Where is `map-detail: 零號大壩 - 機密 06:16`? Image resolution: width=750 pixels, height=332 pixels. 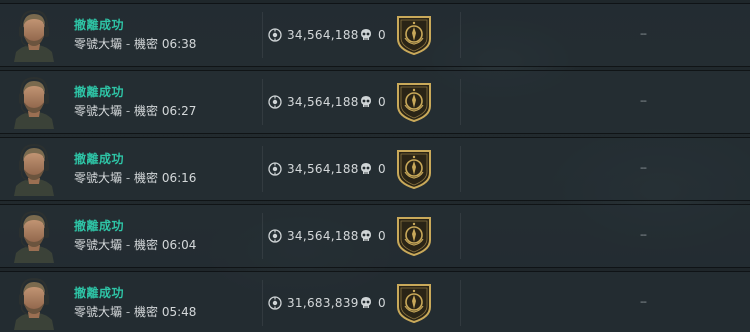
map-detail: 零號大壩 - 機密 06:16 is located at coordinates (135, 177).